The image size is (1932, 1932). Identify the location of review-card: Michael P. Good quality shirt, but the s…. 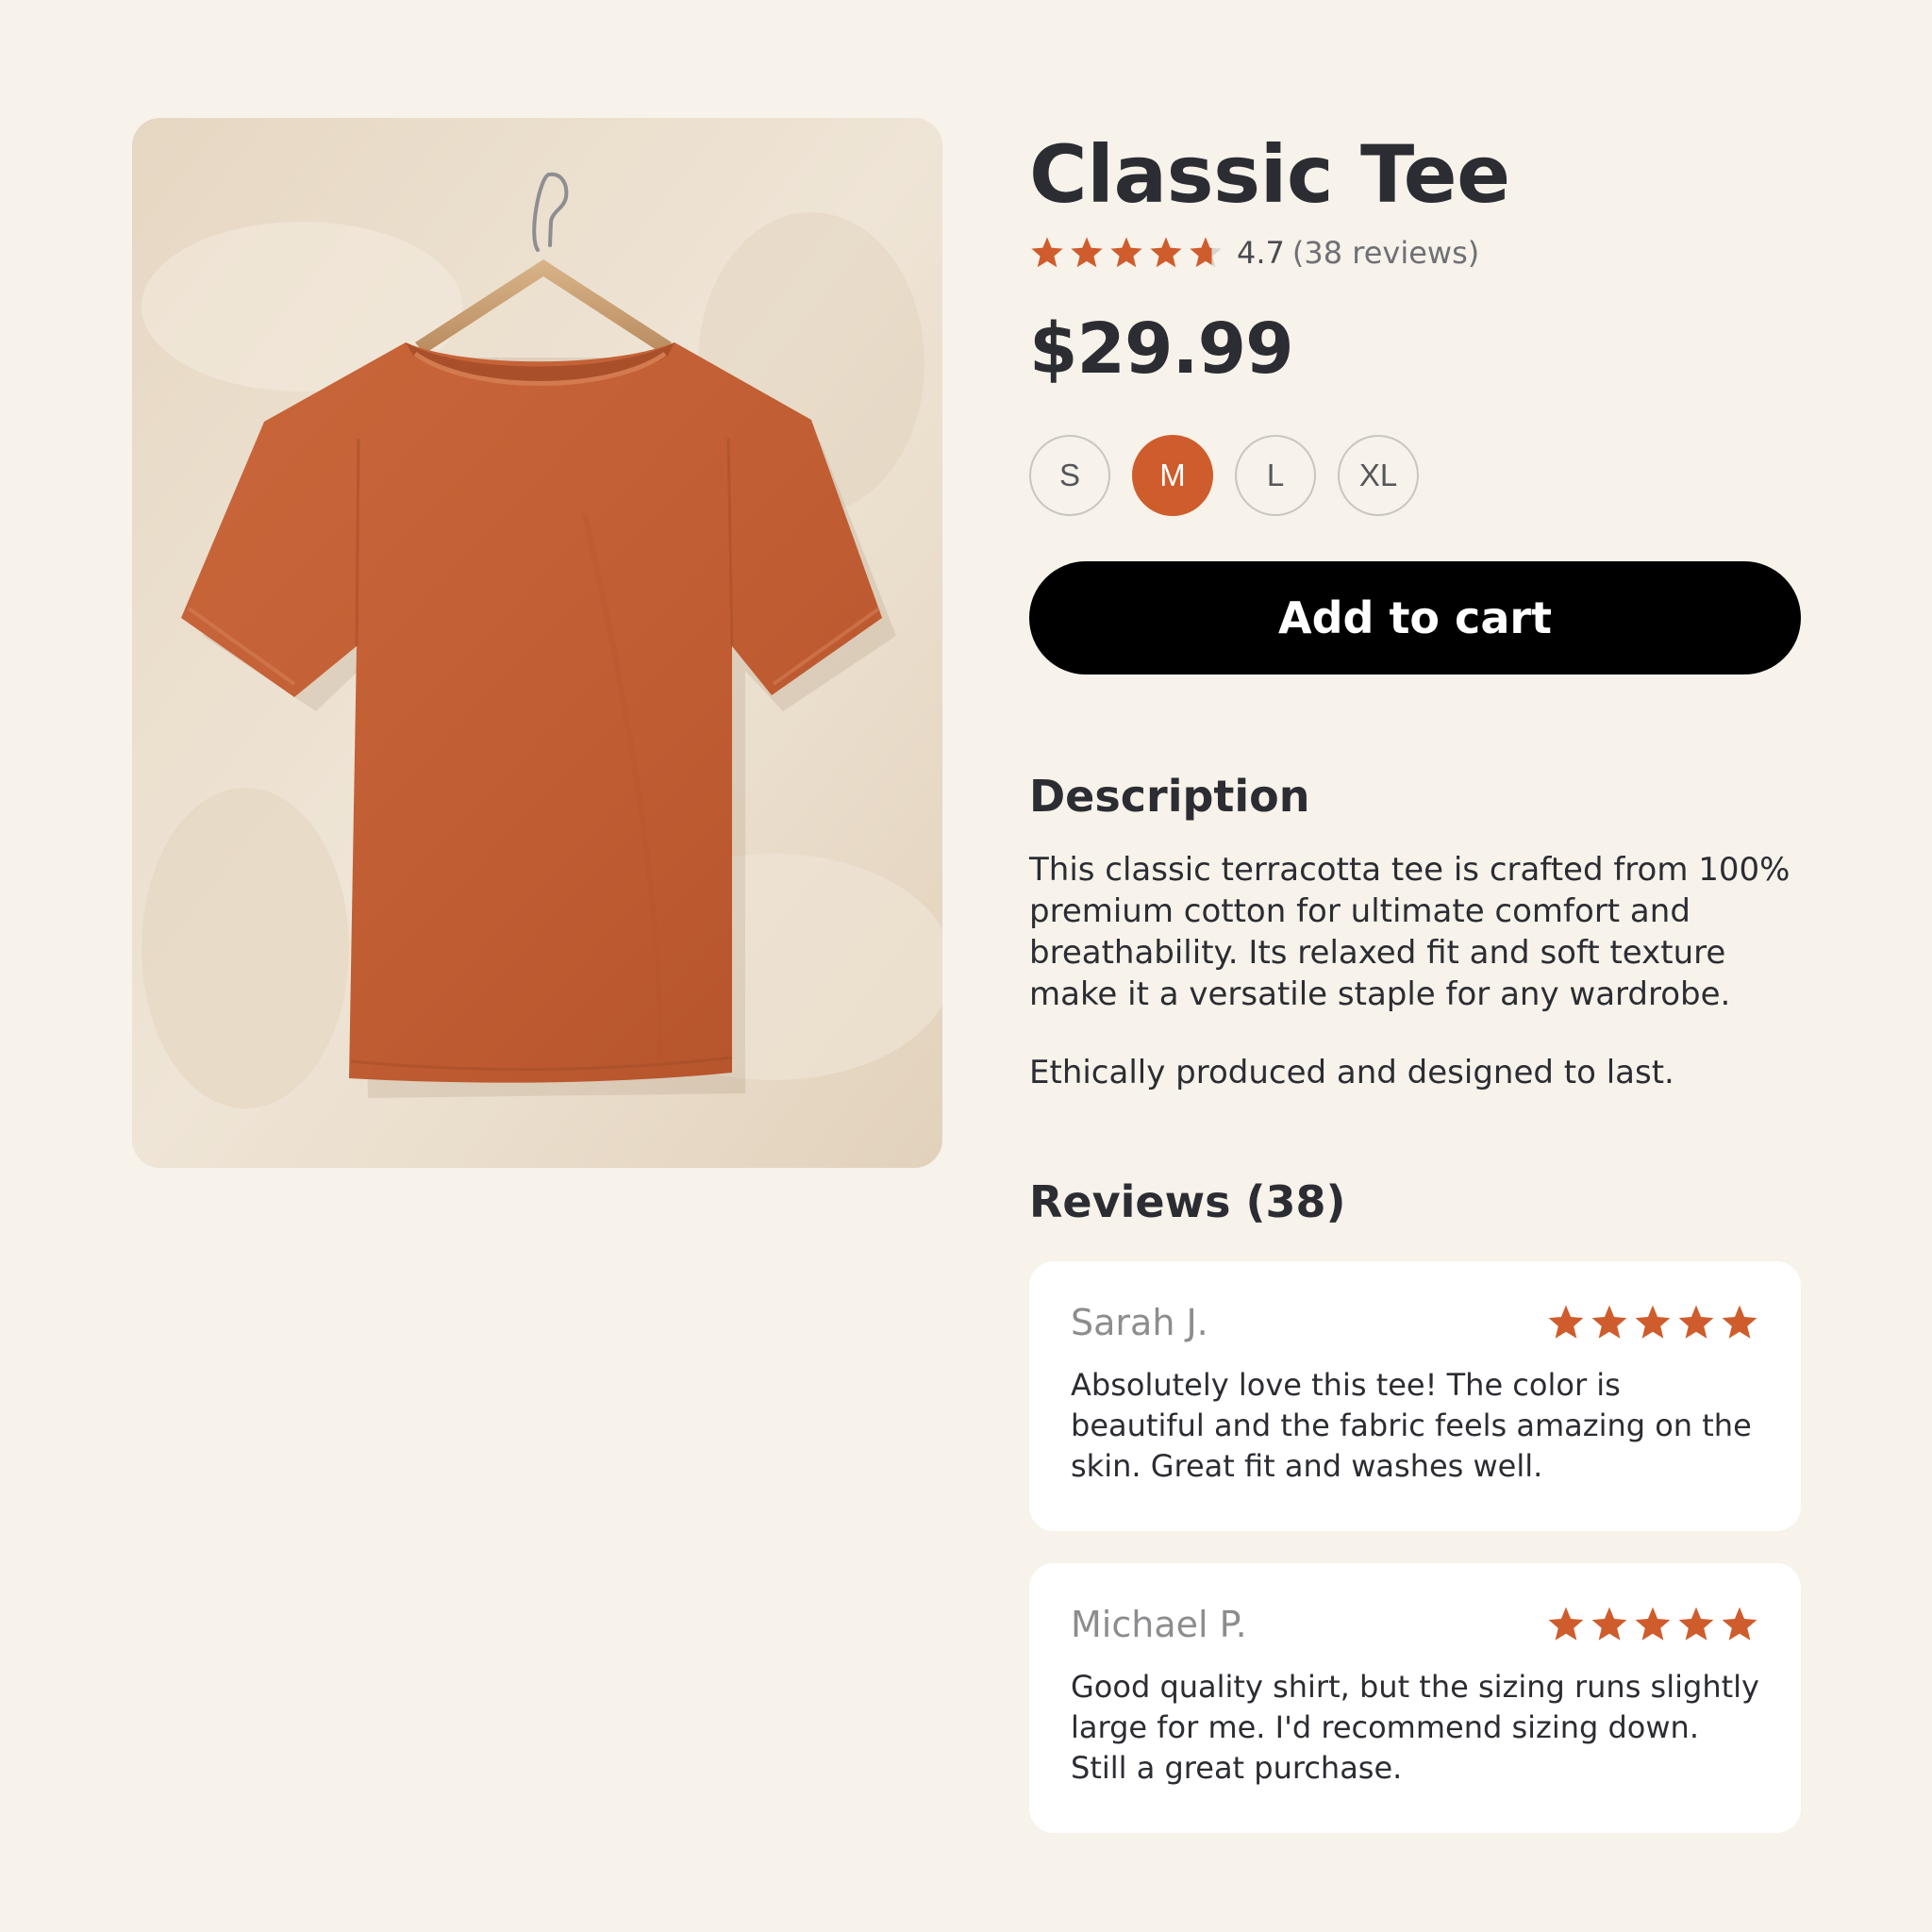
(1415, 1698).